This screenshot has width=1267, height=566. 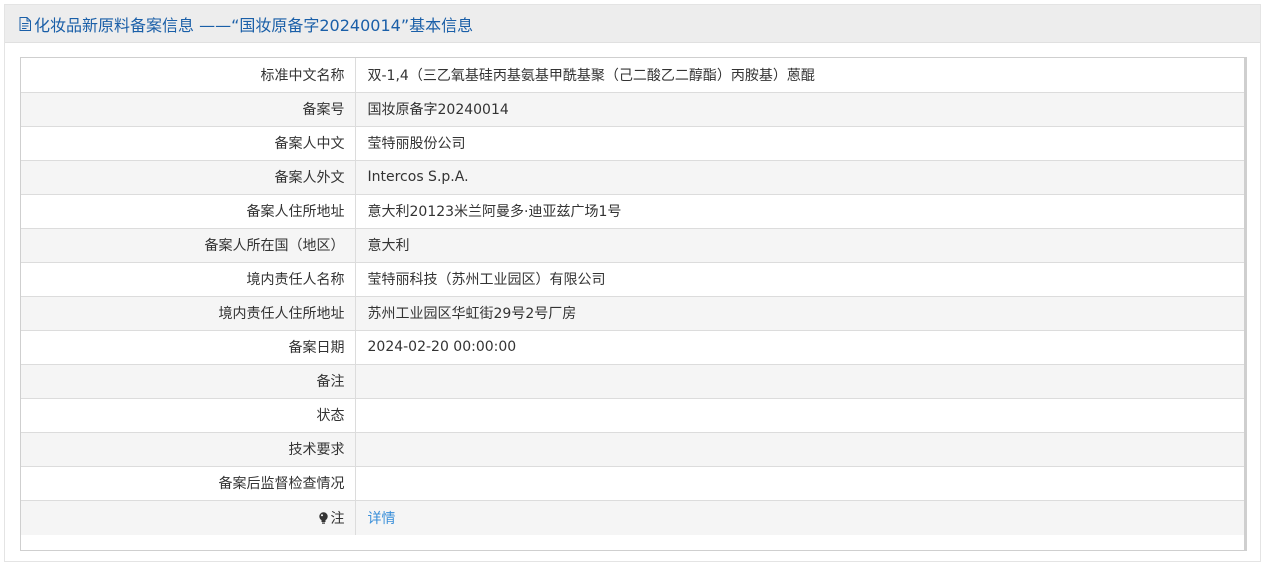 I want to click on note-row: 注 详情, so click(x=632, y=517).